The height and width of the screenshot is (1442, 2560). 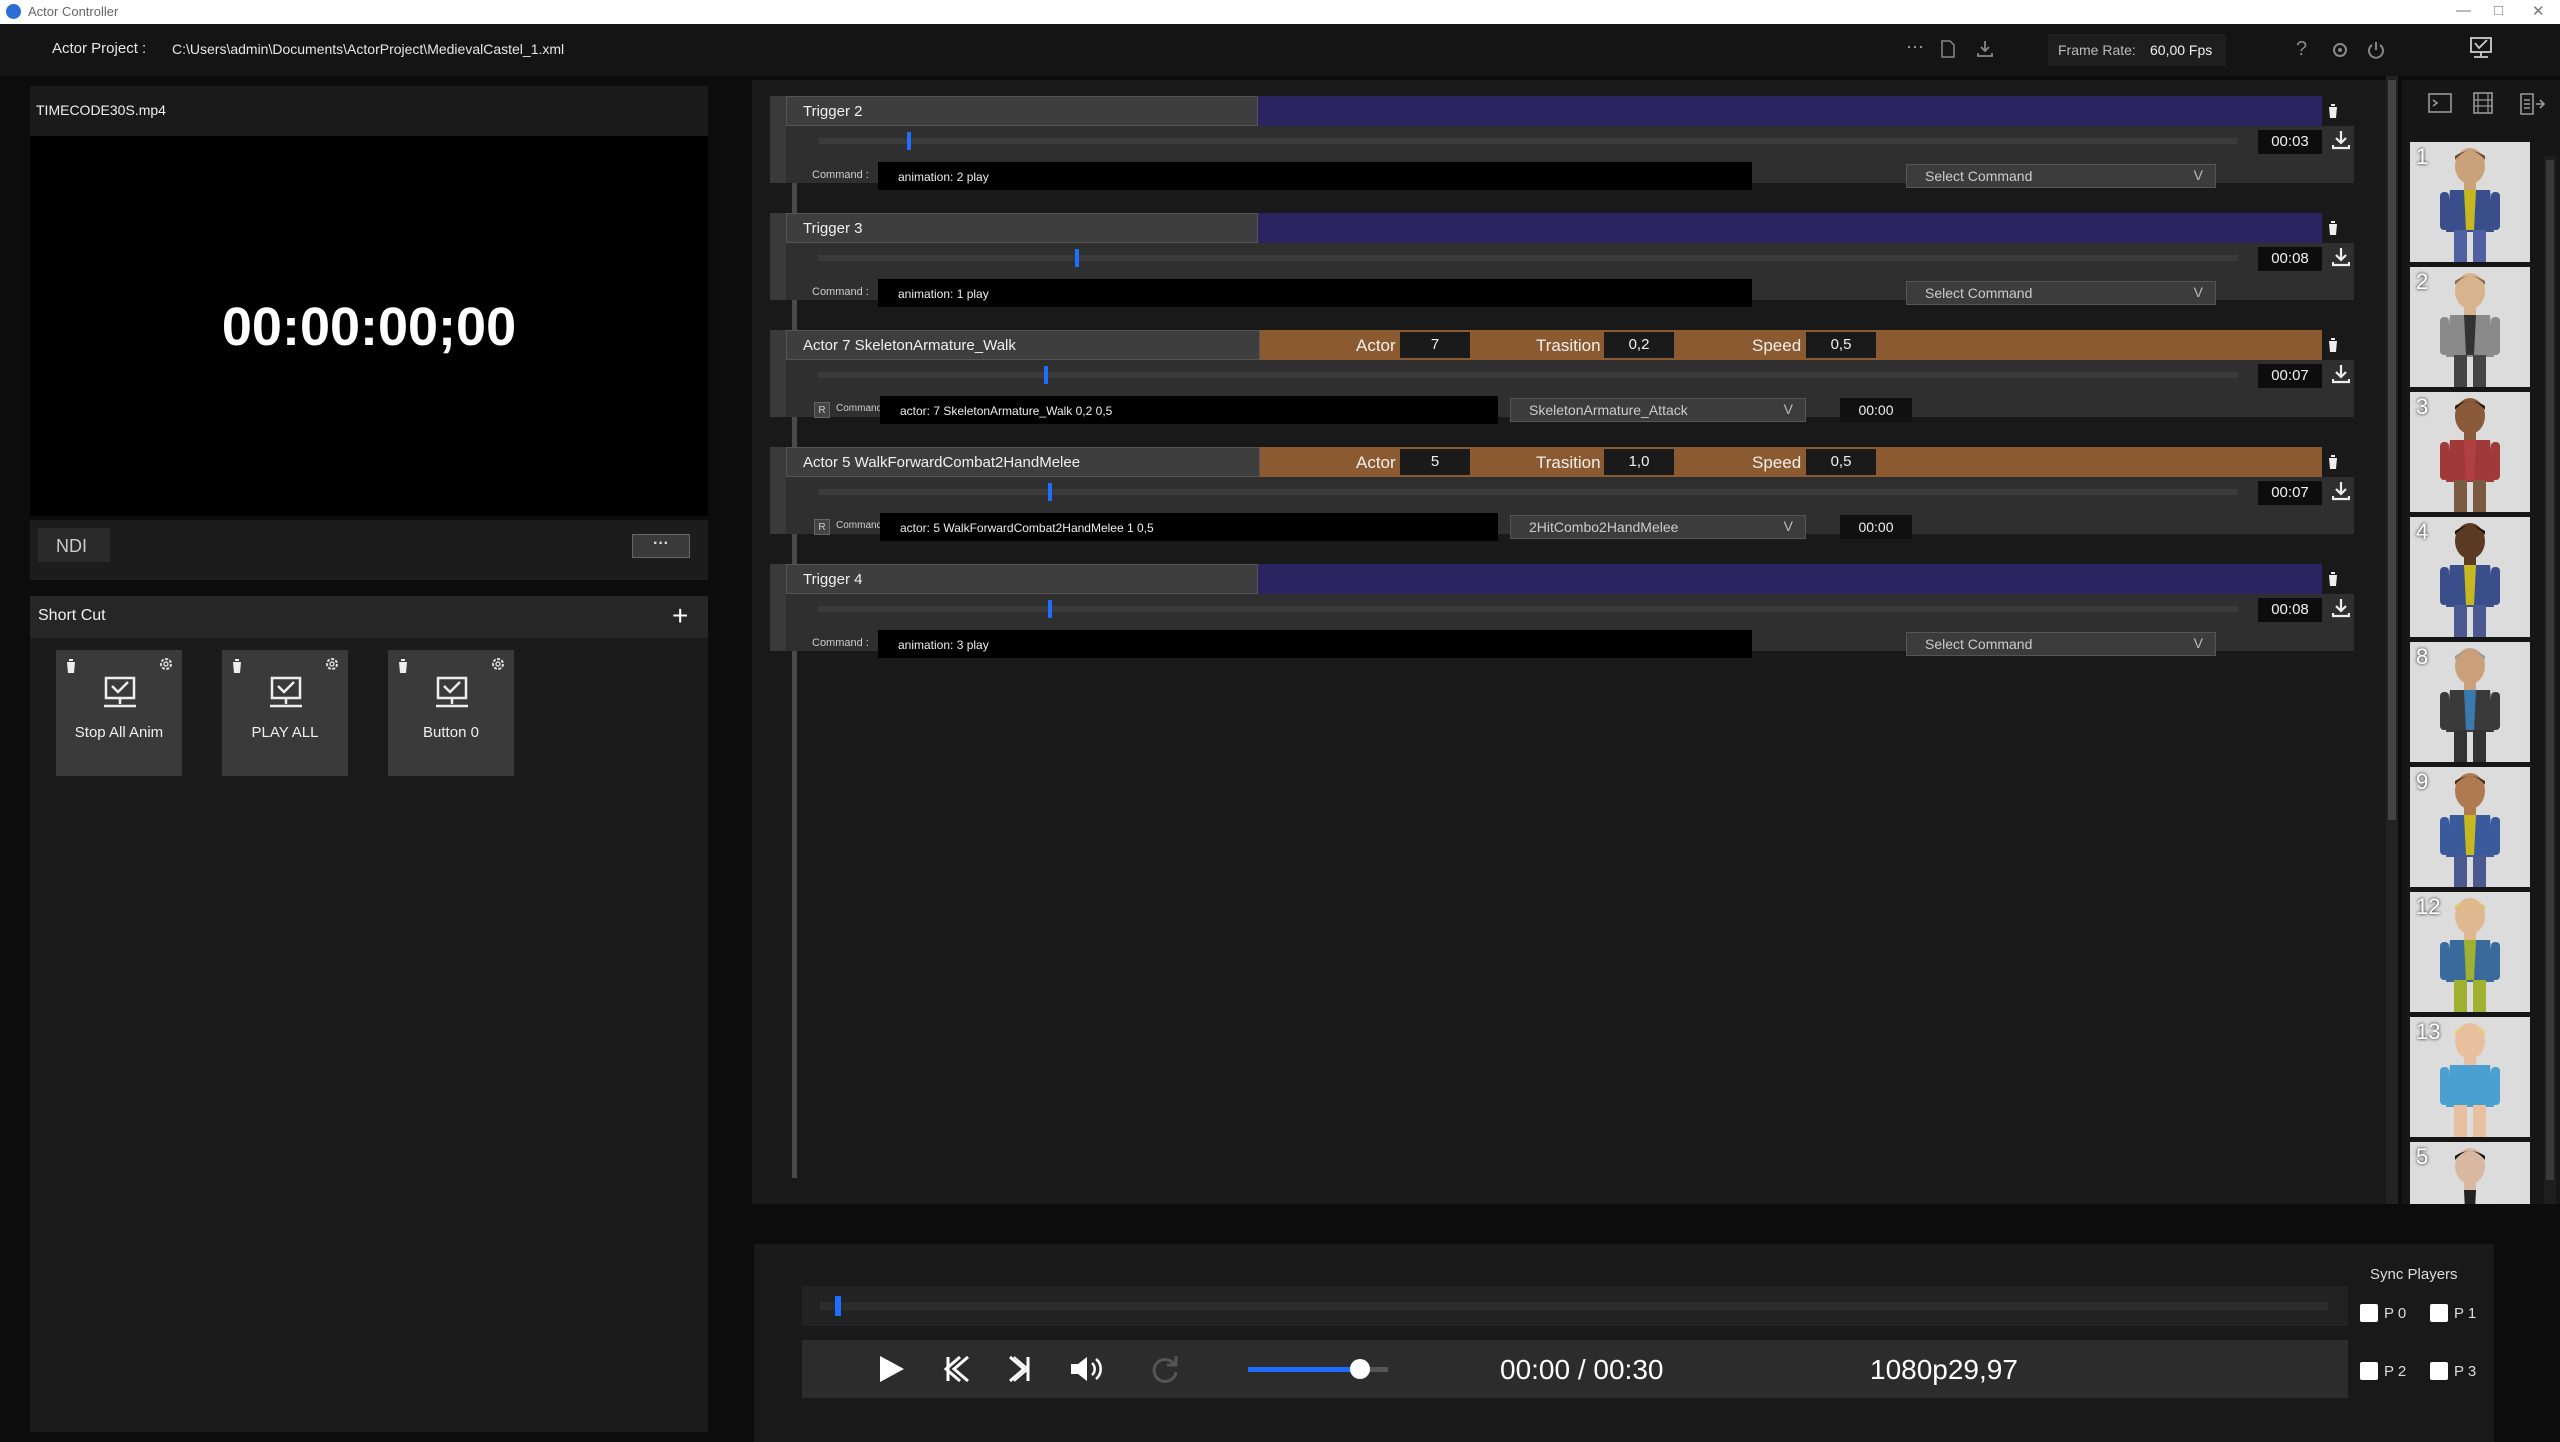 What do you see at coordinates (1165, 1369) in the screenshot?
I see `loop-icon` at bounding box center [1165, 1369].